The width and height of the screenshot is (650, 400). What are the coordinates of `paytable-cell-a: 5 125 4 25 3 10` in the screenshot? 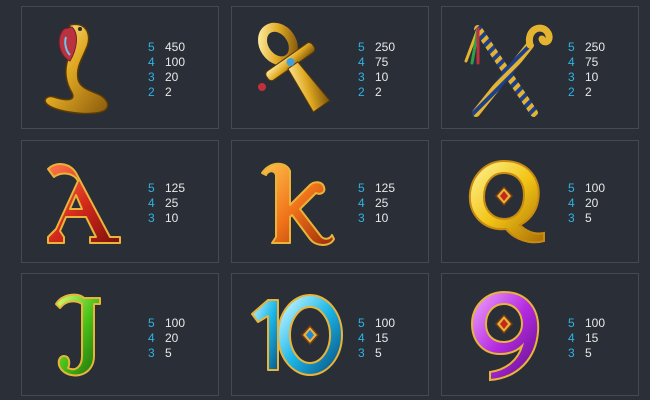 It's located at (120, 201).